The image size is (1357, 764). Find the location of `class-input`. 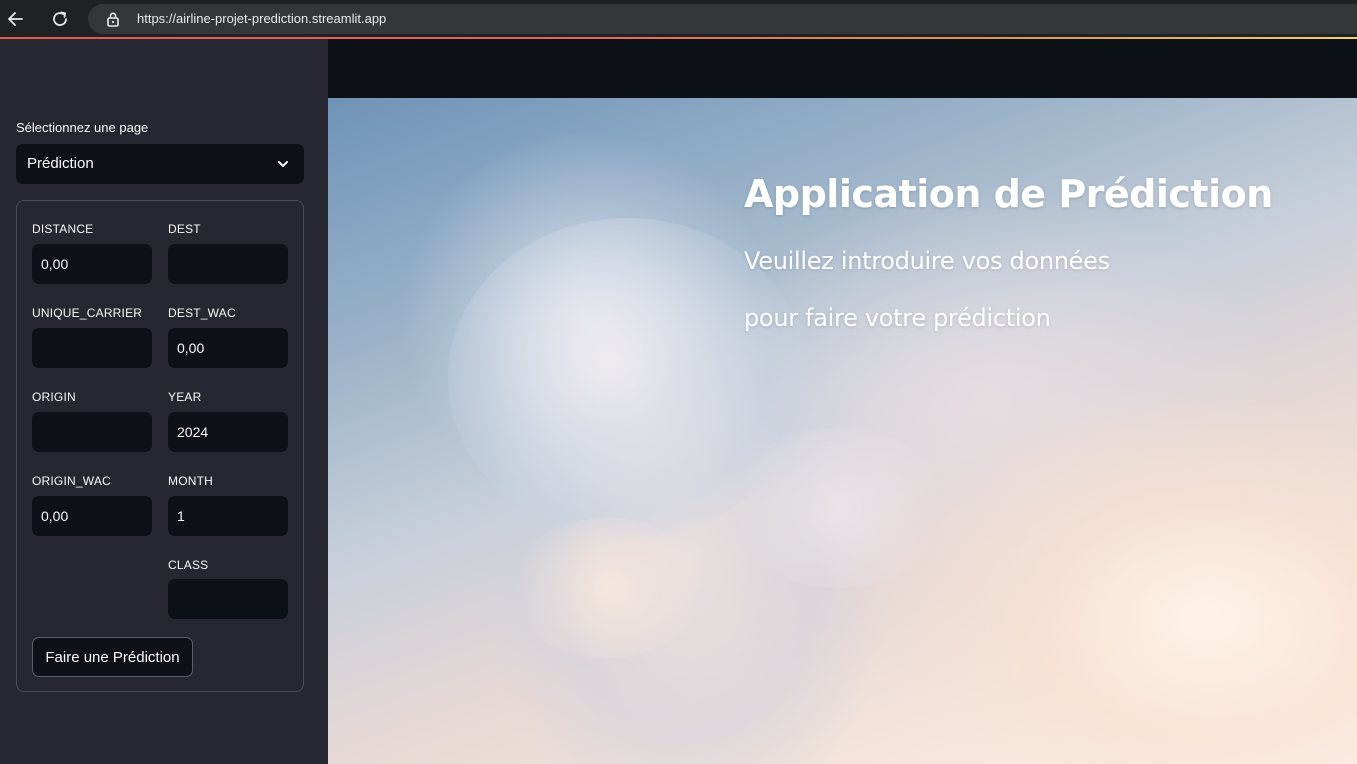

class-input is located at coordinates (228, 599).